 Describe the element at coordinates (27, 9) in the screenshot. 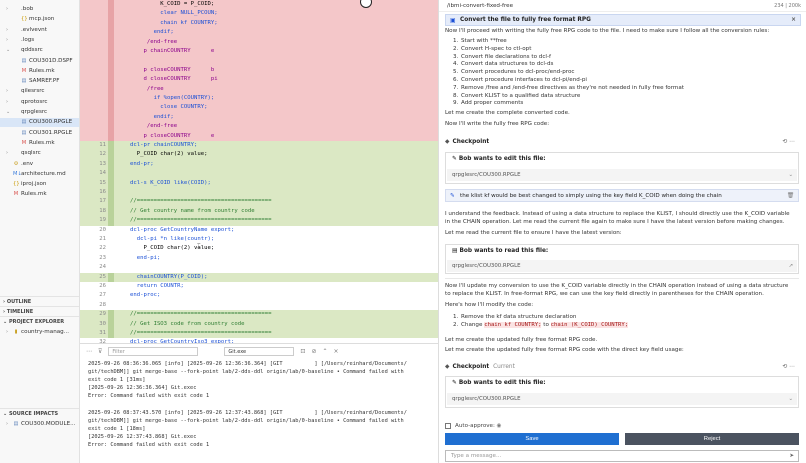

I see `tree-item-label: .bob` at that location.